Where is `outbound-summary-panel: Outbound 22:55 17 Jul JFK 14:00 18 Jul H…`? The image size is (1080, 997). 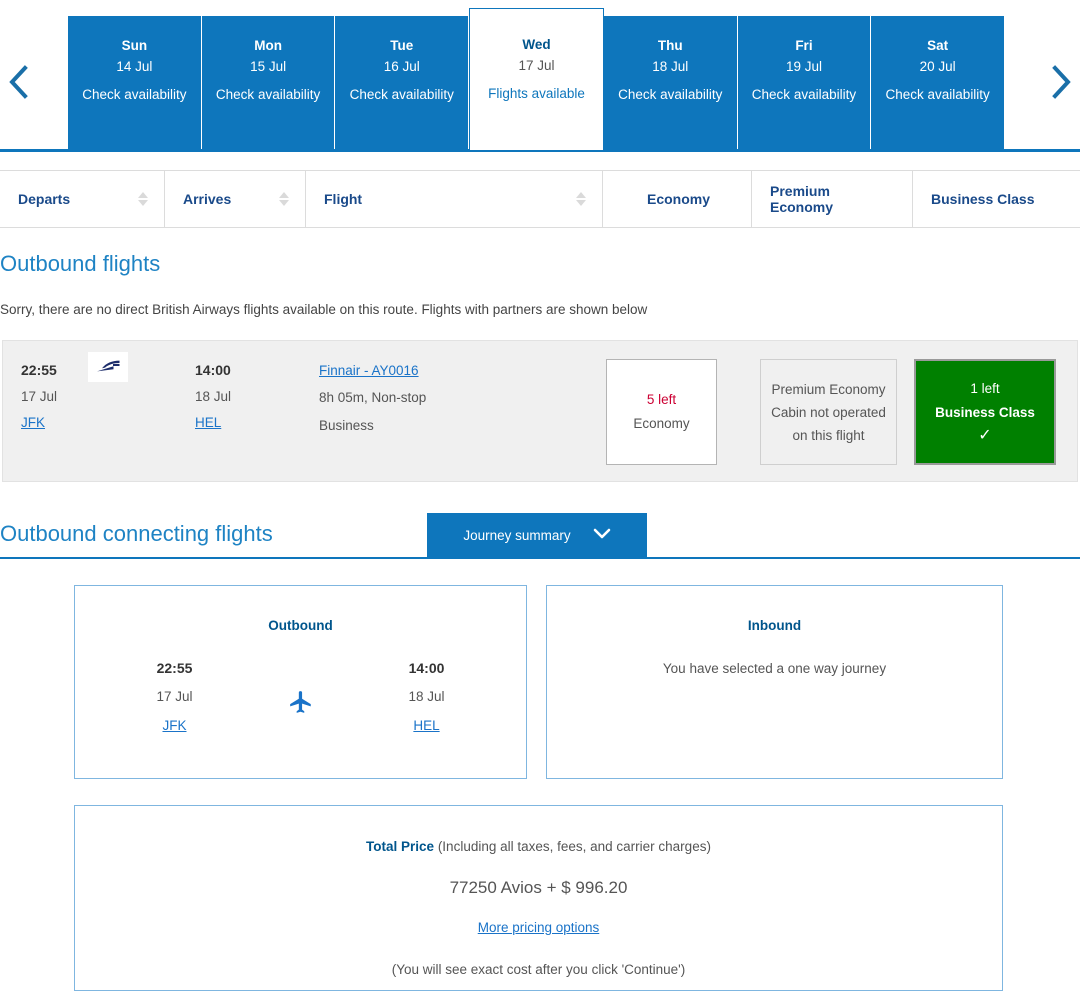
outbound-summary-panel: Outbound 22:55 17 Jul JFK 14:00 18 Jul H… is located at coordinates (300, 682).